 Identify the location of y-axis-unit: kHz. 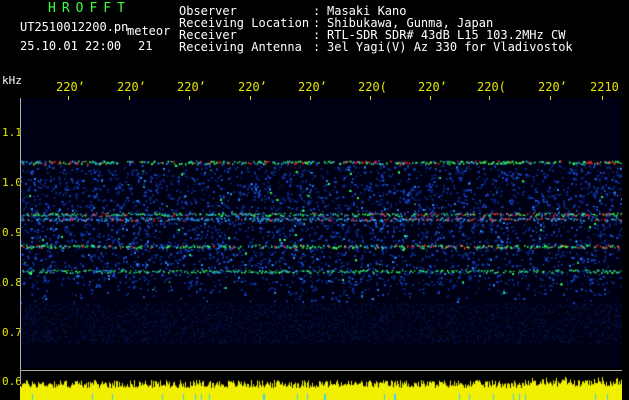
(12, 80).